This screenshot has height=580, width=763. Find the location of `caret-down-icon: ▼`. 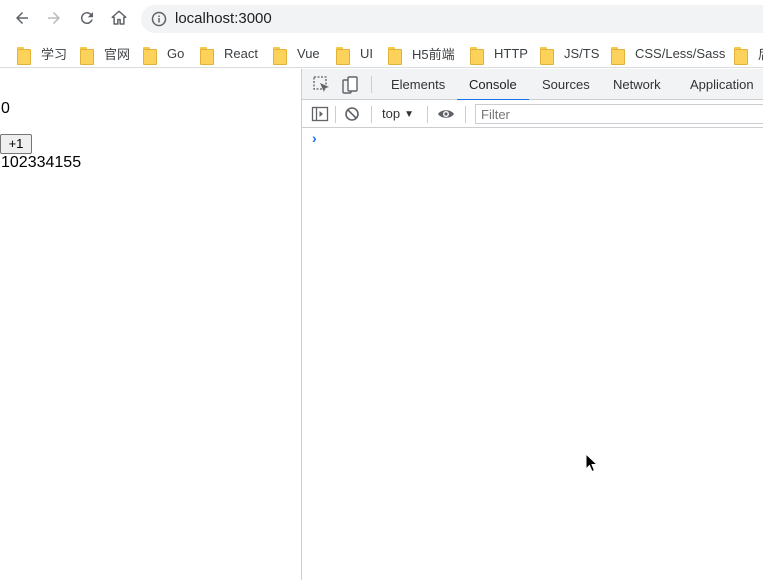

caret-down-icon: ▼ is located at coordinates (409, 114).